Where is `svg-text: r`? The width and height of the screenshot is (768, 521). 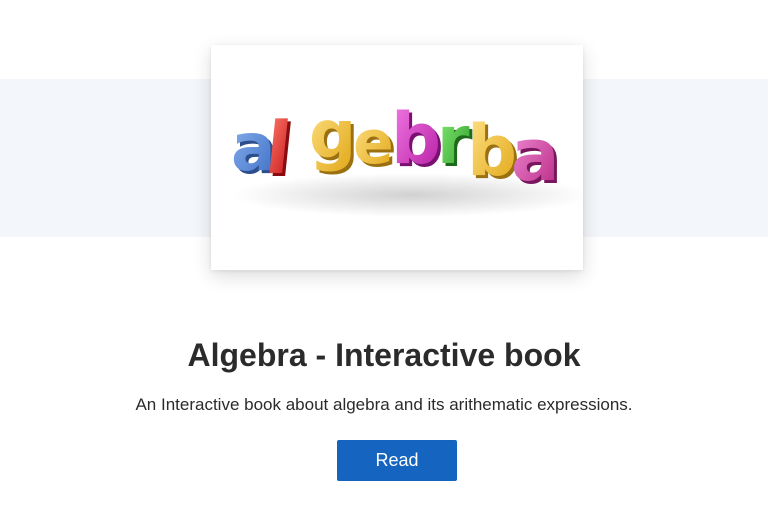 svg-text: r is located at coordinates (453, 140).